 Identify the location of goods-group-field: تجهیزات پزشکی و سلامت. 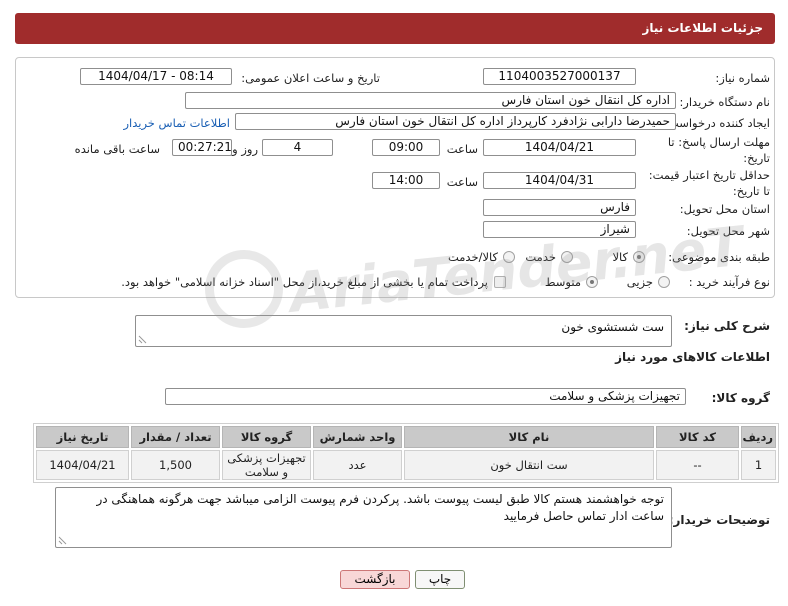
(425, 396).